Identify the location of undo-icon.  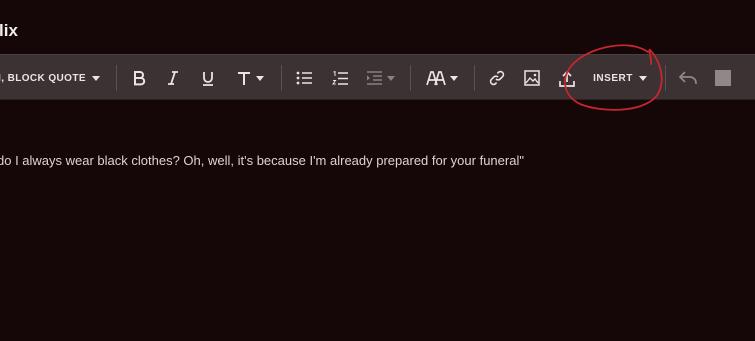
(688, 77).